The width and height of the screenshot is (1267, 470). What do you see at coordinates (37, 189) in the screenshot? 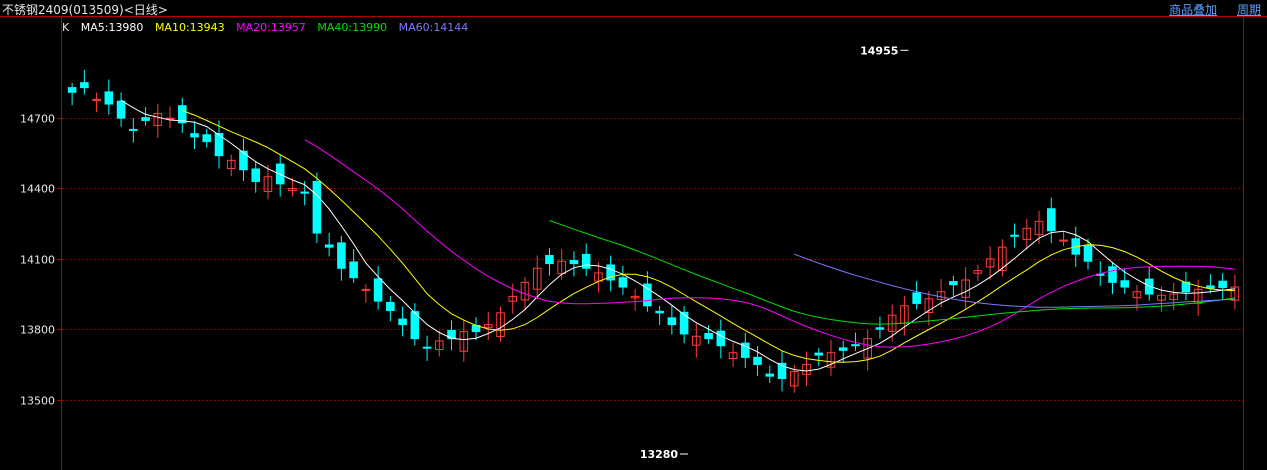
I see `y-tick-label: 14400` at bounding box center [37, 189].